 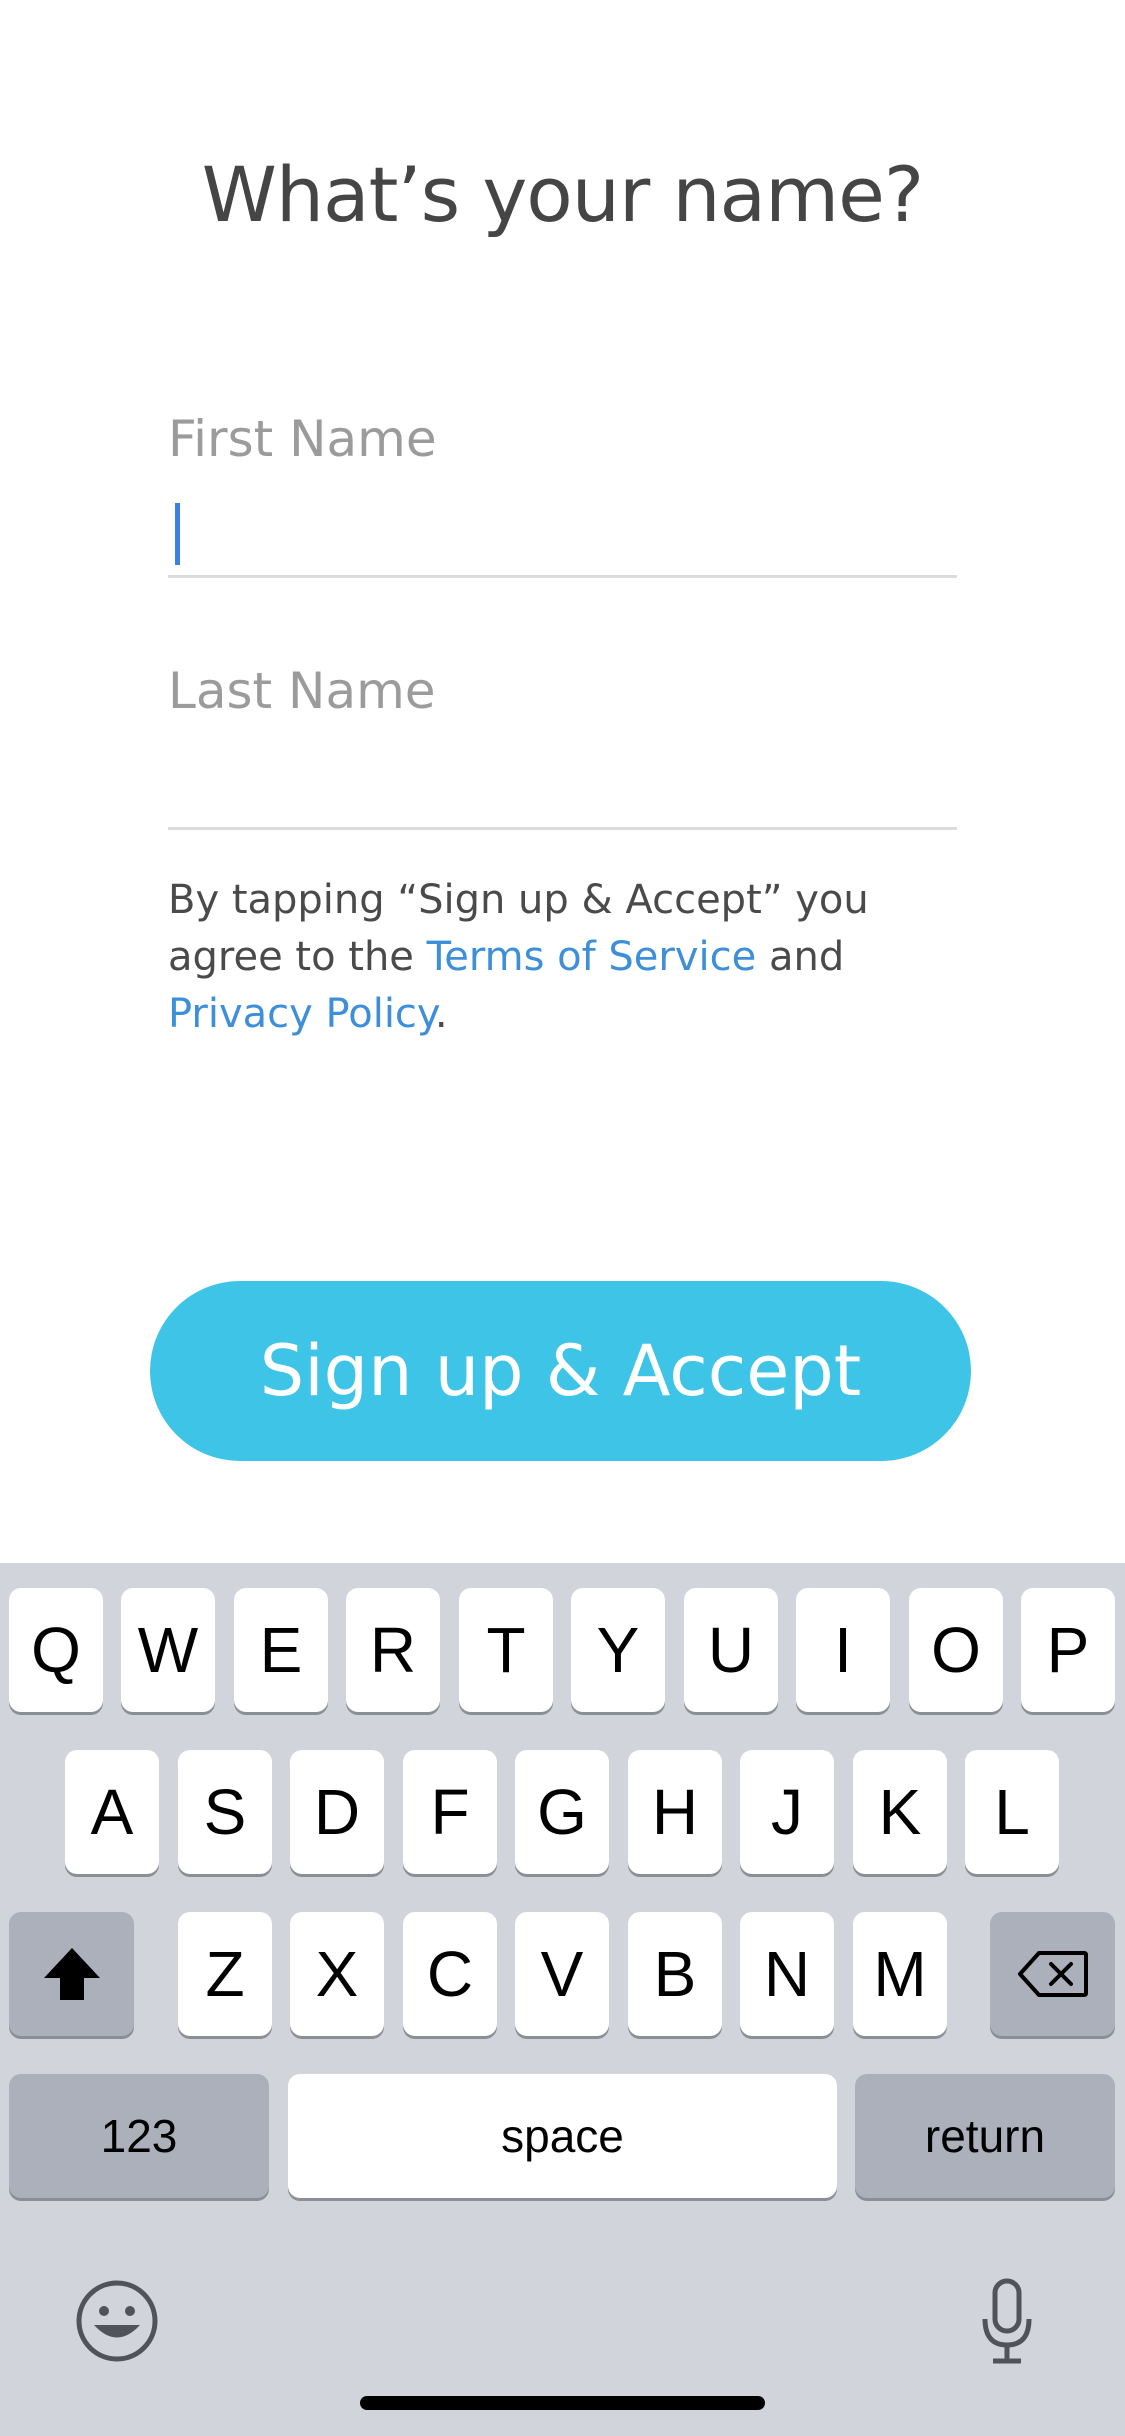 I want to click on key-w: W, so click(x=168, y=1650).